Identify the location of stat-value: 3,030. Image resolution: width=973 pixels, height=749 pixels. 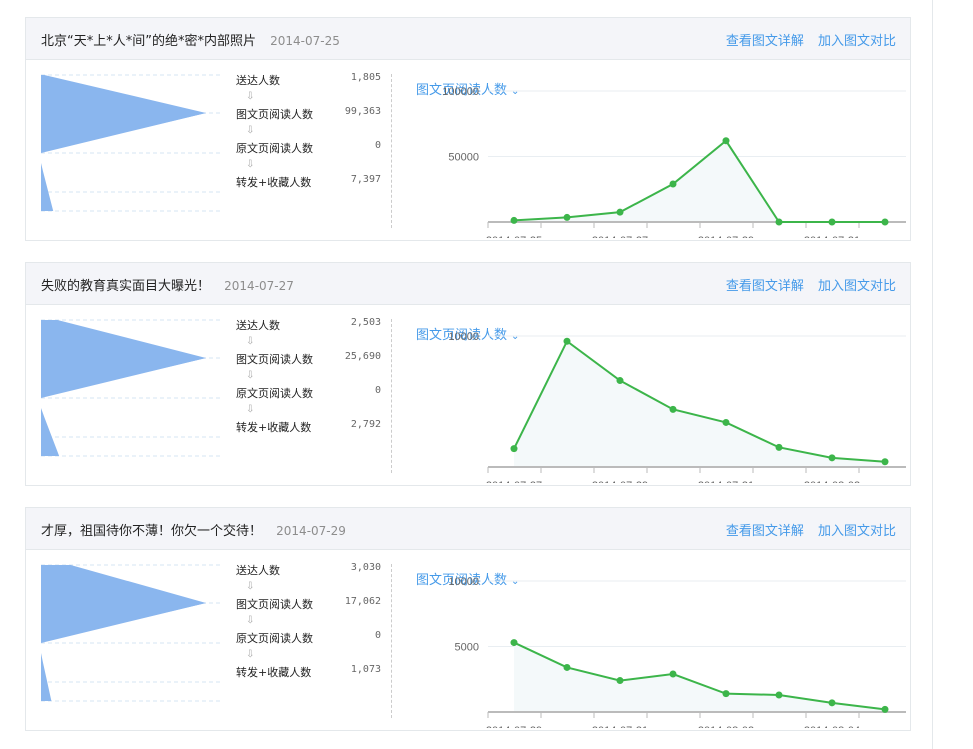
(365, 567).